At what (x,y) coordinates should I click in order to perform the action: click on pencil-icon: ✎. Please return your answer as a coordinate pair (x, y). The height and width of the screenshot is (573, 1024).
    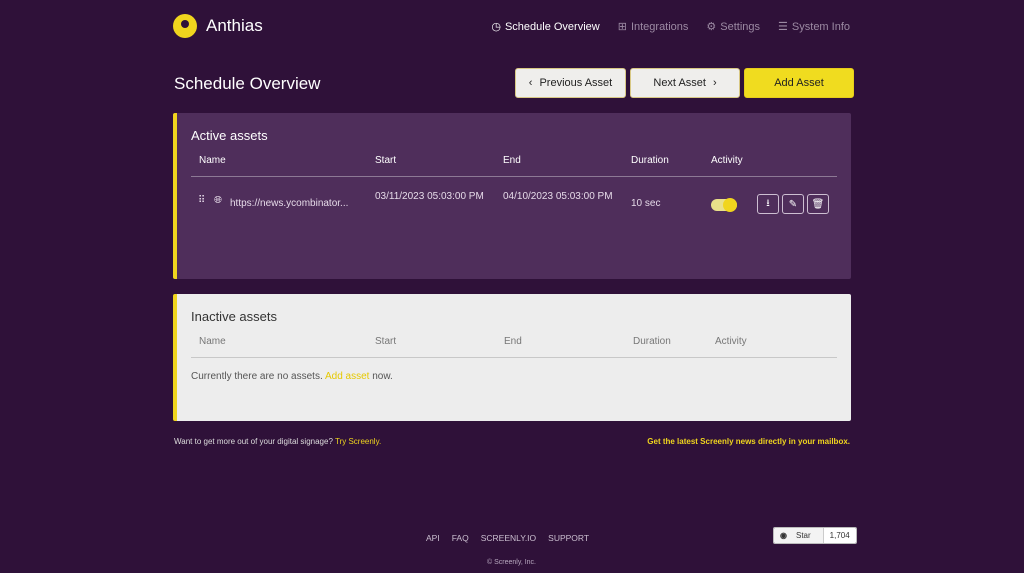
    Looking at the image, I should click on (793, 204).